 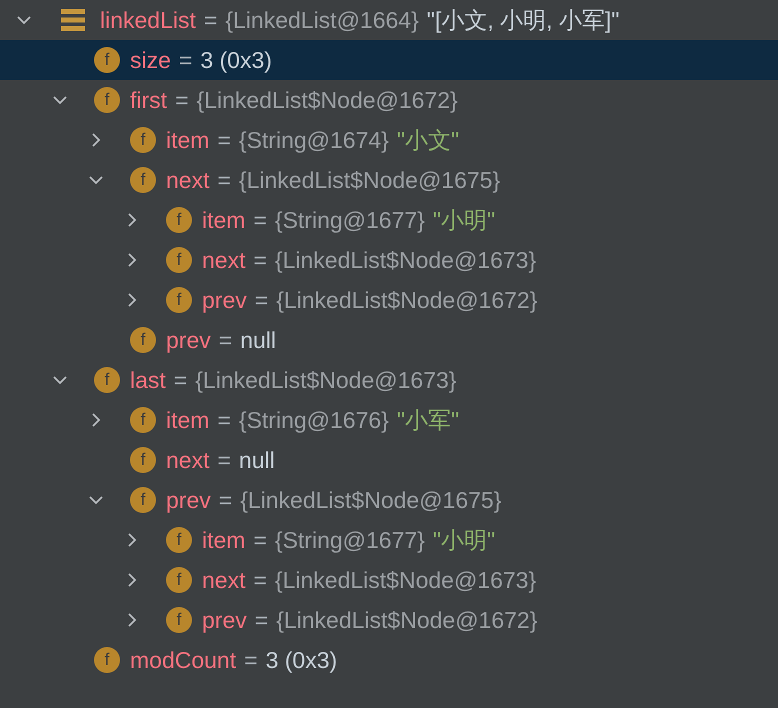 I want to click on variable-value: "[小文, 小明, 小军]", so click(x=523, y=20).